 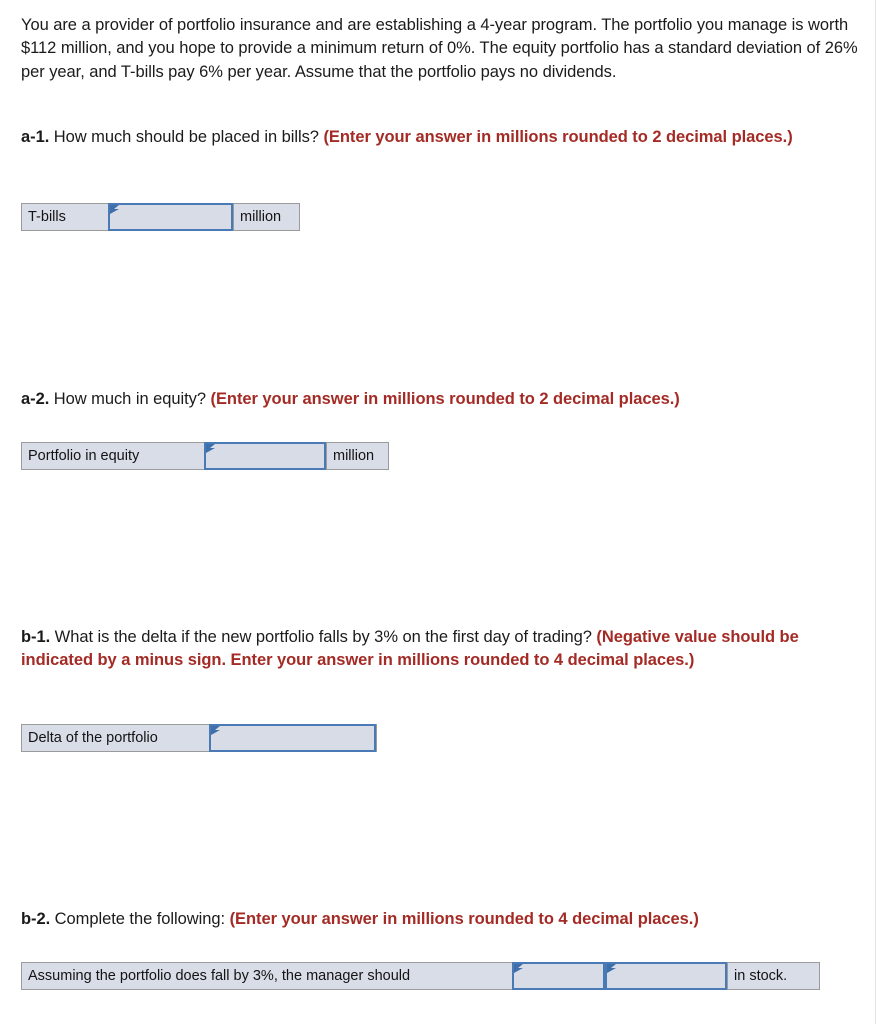 I want to click on equity-input, so click(x=265, y=456).